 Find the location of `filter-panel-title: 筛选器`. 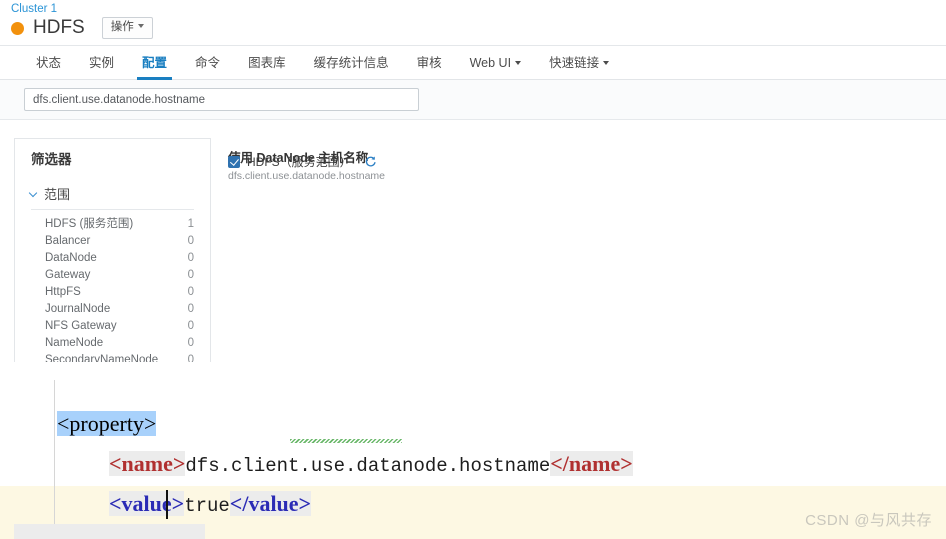

filter-panel-title: 筛选器 is located at coordinates (51, 159).